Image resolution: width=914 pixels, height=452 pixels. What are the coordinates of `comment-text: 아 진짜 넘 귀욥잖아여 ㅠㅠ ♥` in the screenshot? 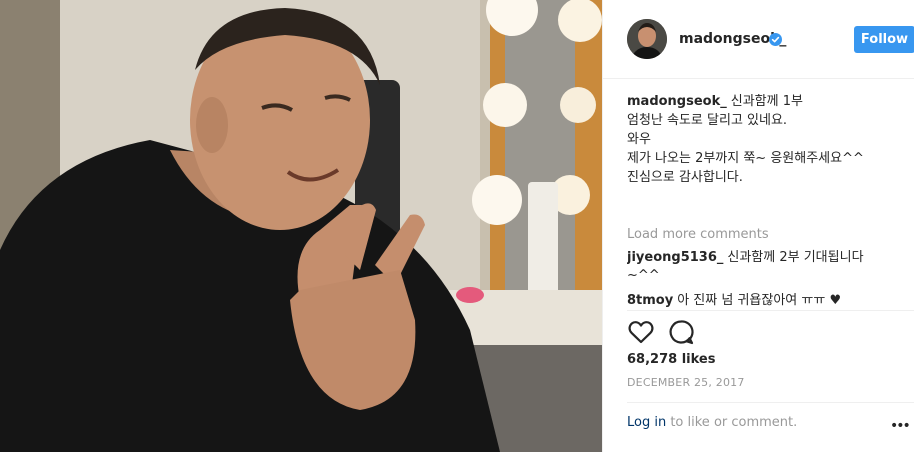 It's located at (759, 300).